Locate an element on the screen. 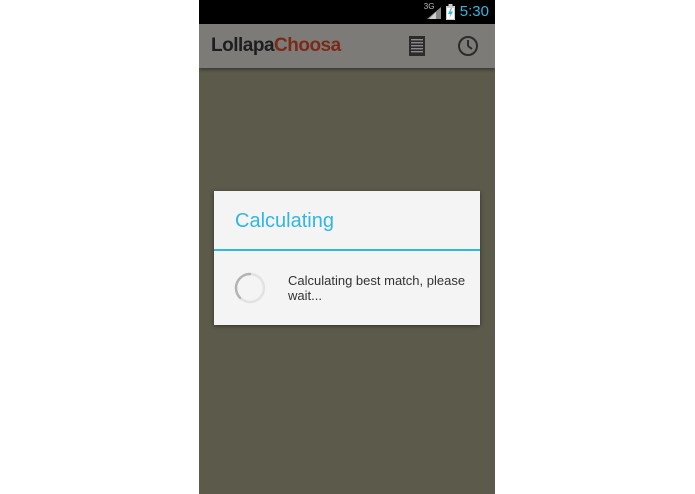 The height and width of the screenshot is (494, 695). status-time: 5:30 is located at coordinates (474, 11).